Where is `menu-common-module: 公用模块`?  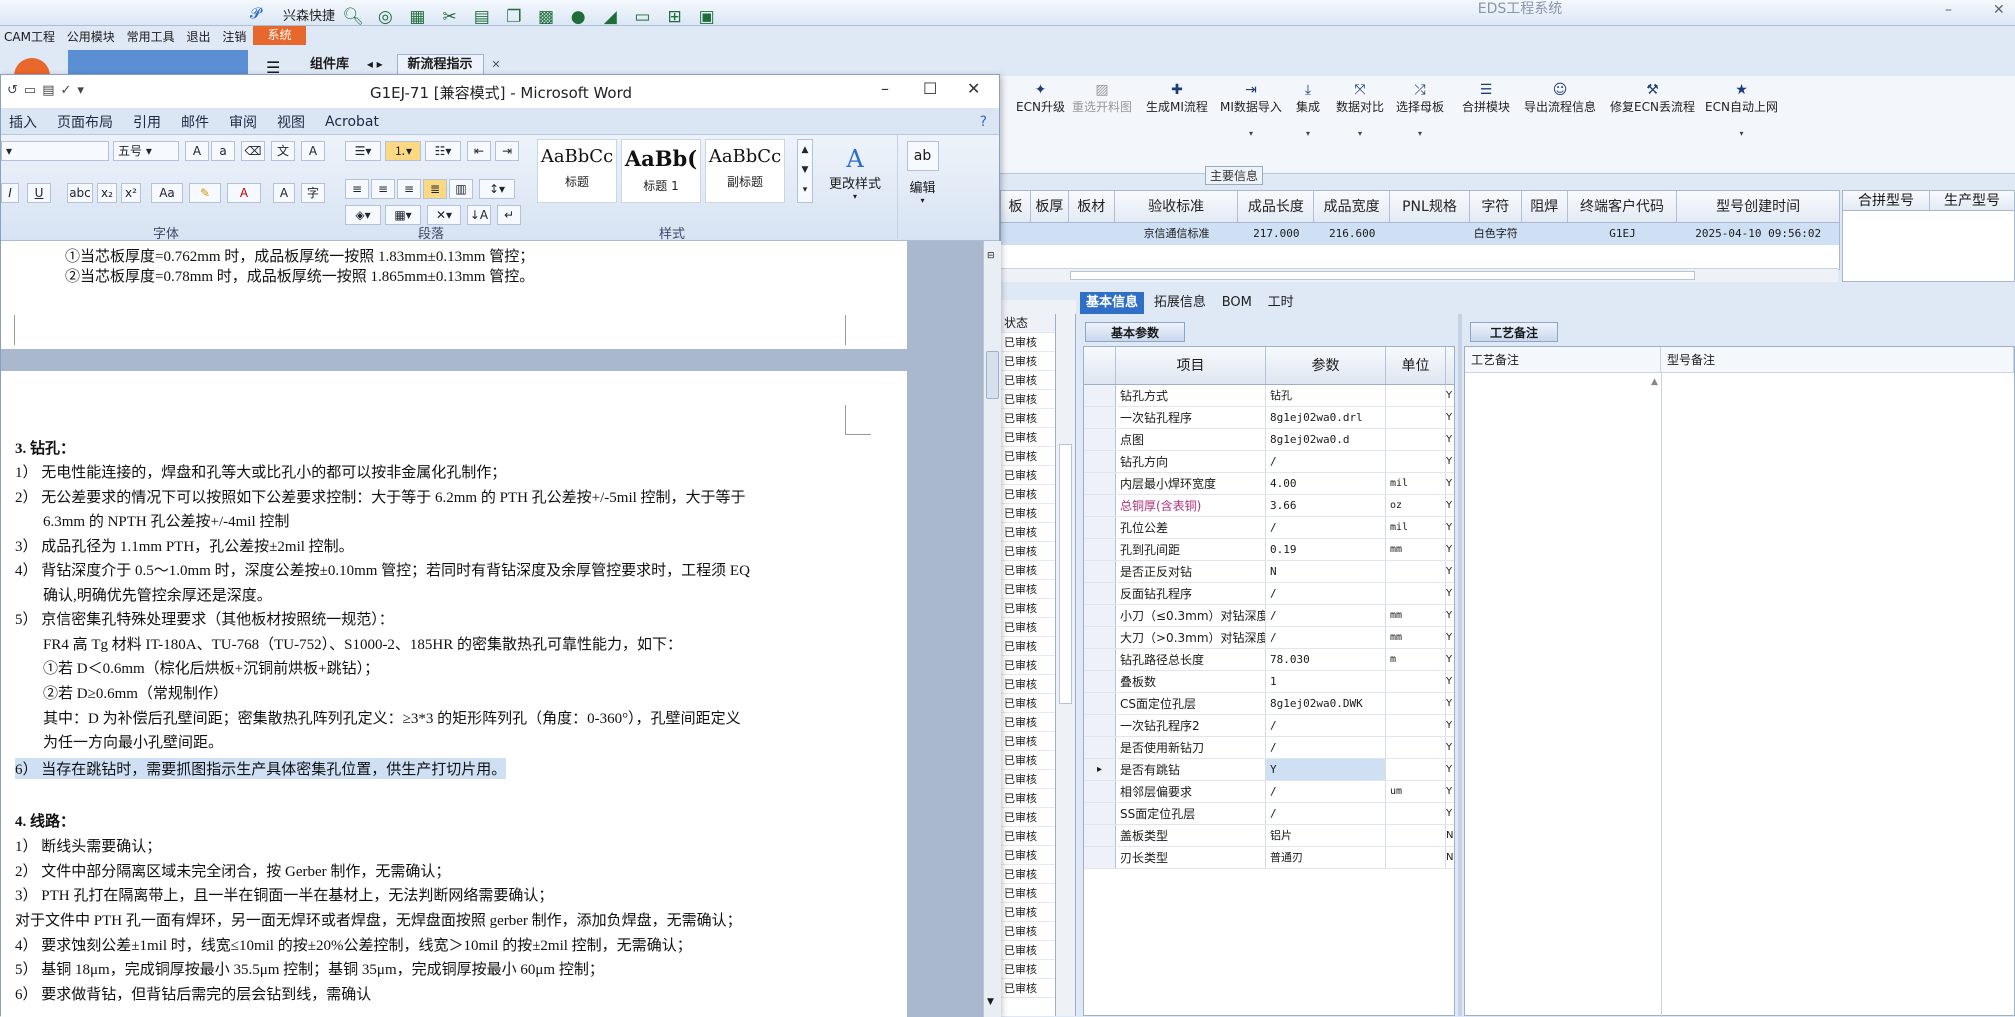
menu-common-module: 公用模块 is located at coordinates (91, 37).